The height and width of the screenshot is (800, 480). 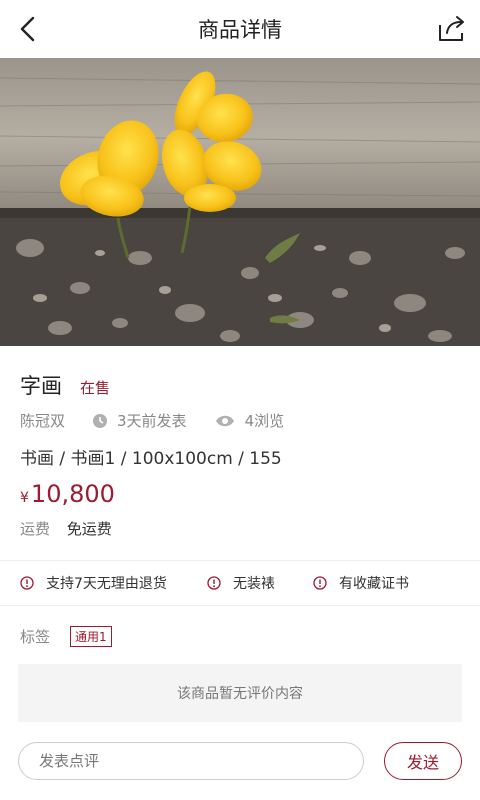 I want to click on guarantee-item: 无装裱, so click(x=241, y=583).